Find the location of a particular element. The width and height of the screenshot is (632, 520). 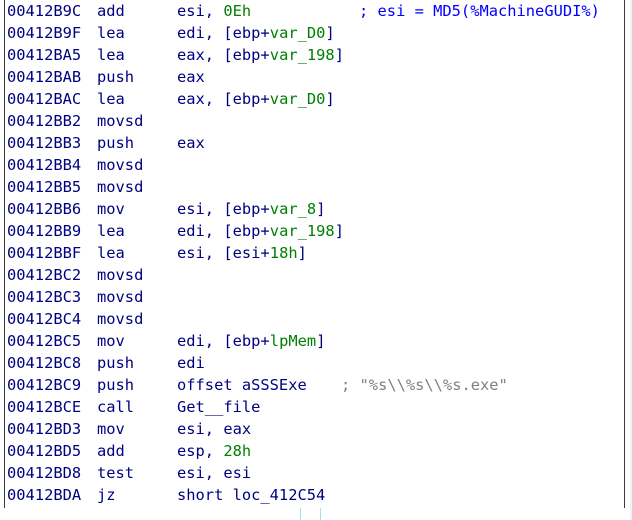

asm-operand: short loc_412C54 is located at coordinates (251, 495).